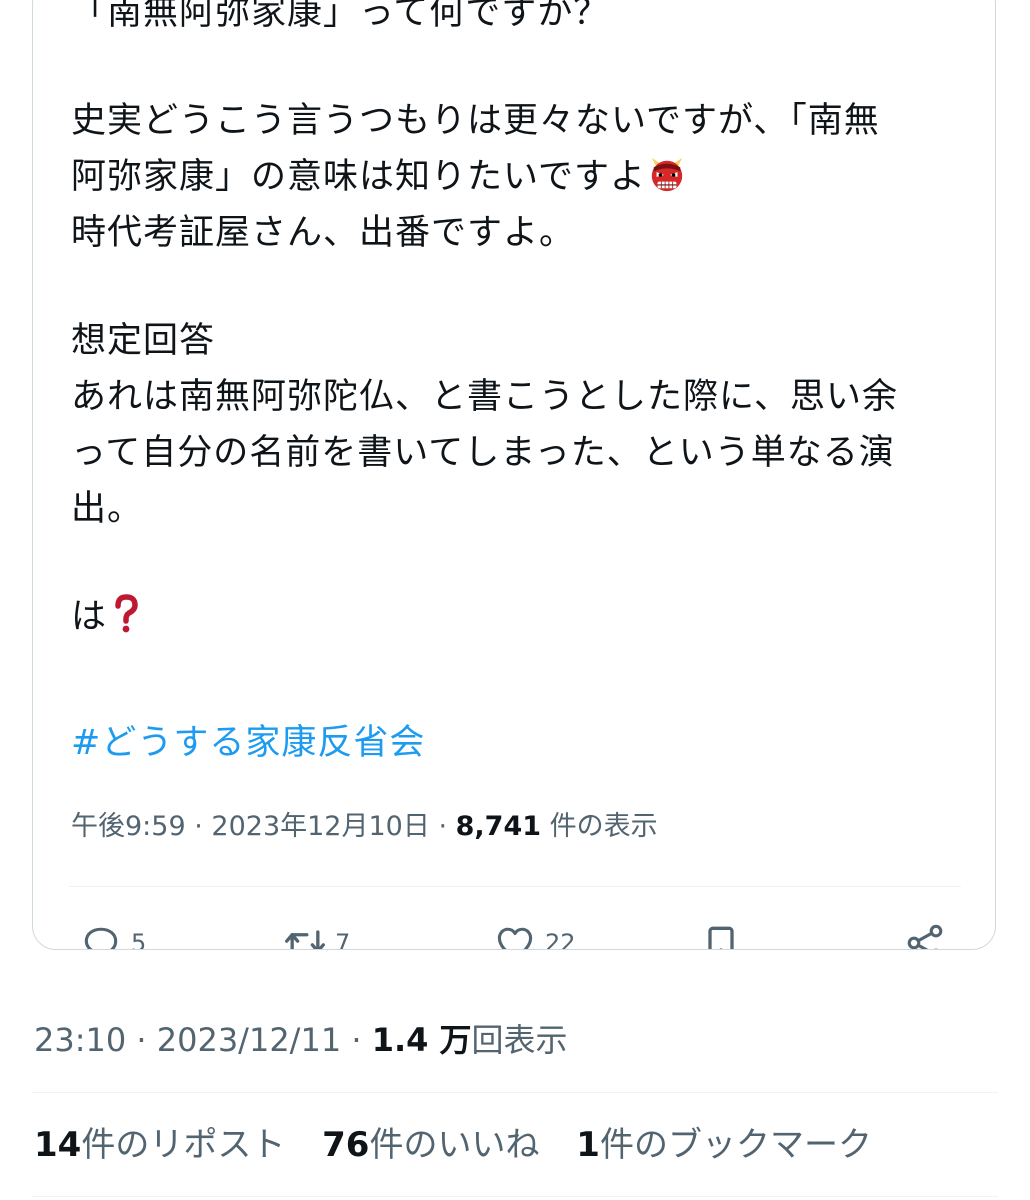 This screenshot has width=1030, height=1200. What do you see at coordinates (248, 743) in the screenshot?
I see `hashtag-link: #どうする家康反省会` at bounding box center [248, 743].